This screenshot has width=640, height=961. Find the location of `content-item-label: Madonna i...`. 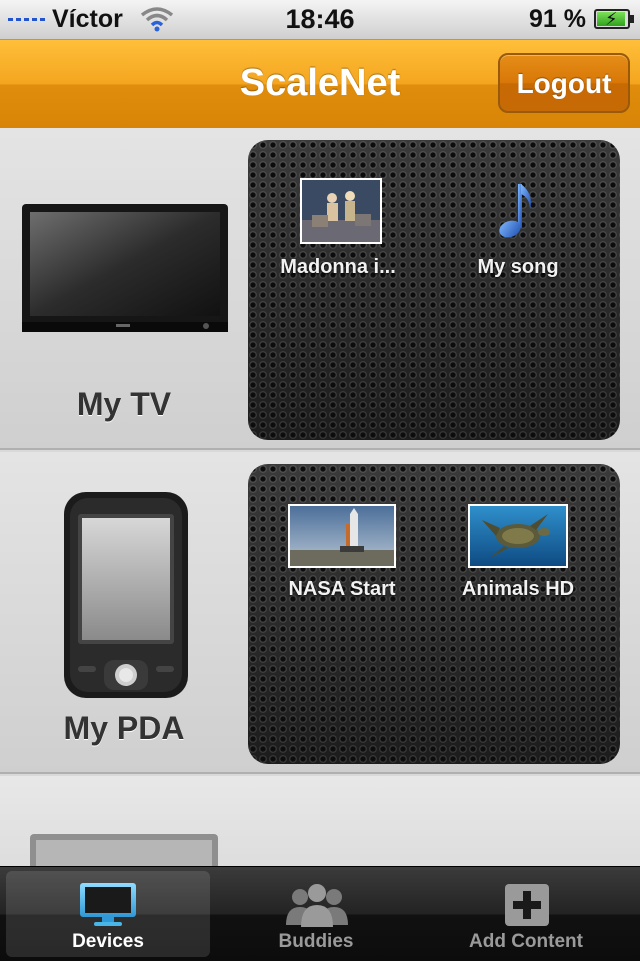

content-item-label: Madonna i... is located at coordinates (338, 267).